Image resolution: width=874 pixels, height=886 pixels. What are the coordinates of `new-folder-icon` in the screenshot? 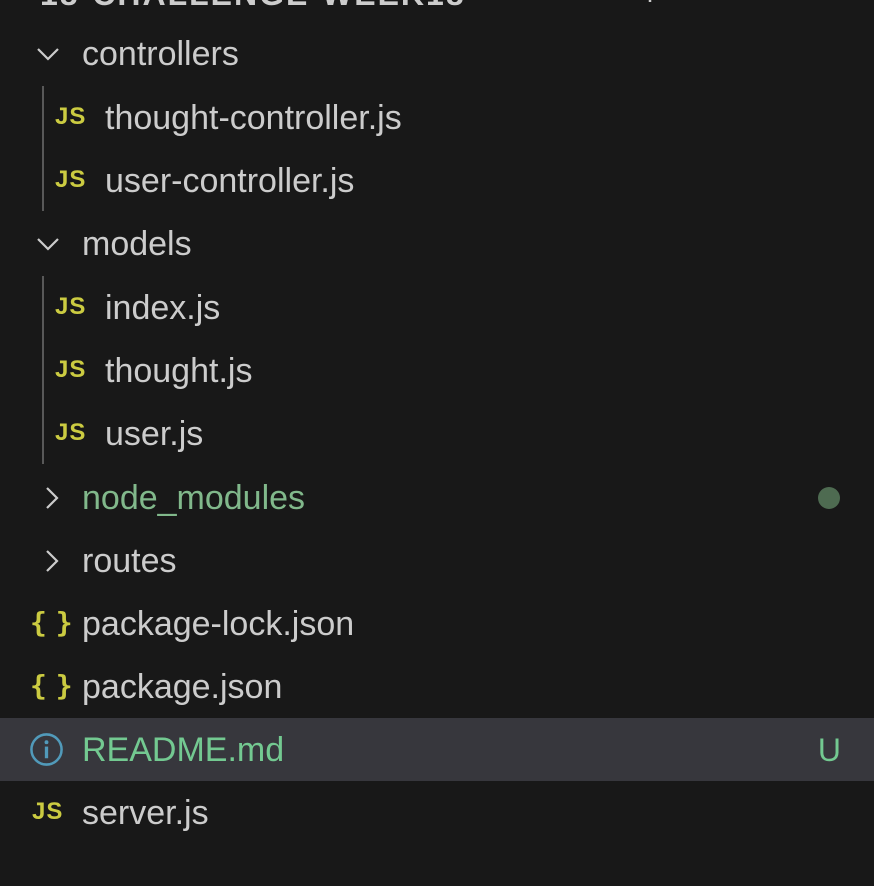 It's located at (712, 3).